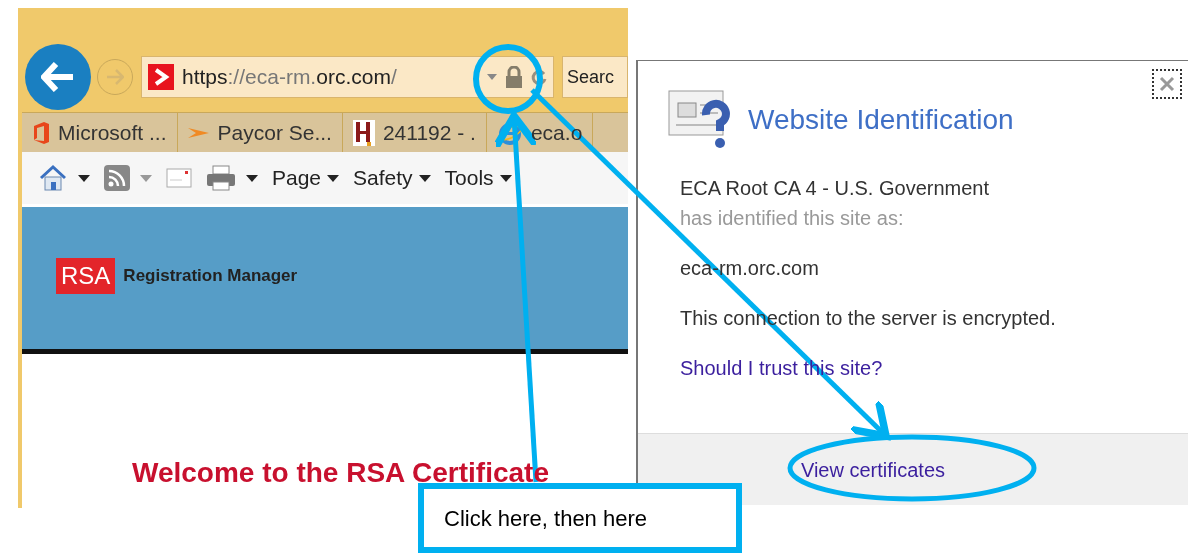 Image resolution: width=1188 pixels, height=554 pixels. Describe the element at coordinates (41, 132) in the screenshot. I see `office-logo-icon` at that location.